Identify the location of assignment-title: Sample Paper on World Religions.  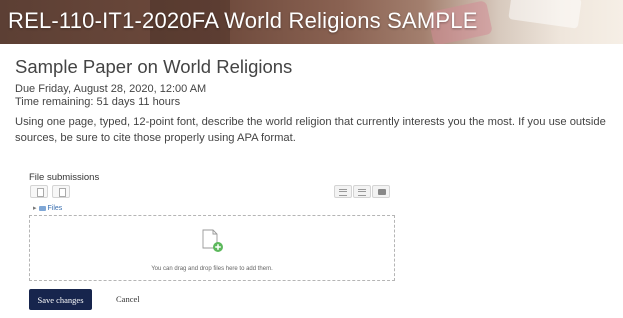
(154, 66).